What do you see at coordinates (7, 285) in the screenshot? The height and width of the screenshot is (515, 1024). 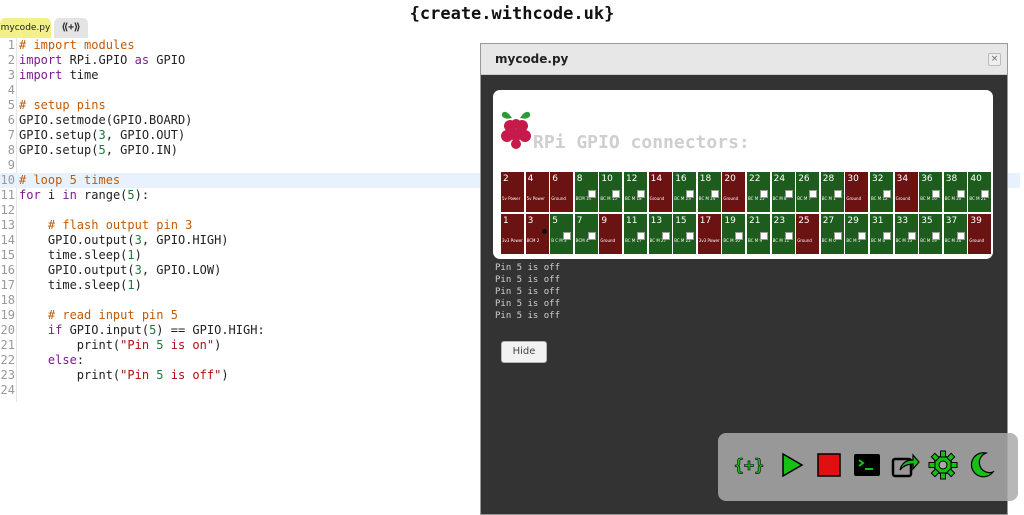 I see `line-number: 17` at bounding box center [7, 285].